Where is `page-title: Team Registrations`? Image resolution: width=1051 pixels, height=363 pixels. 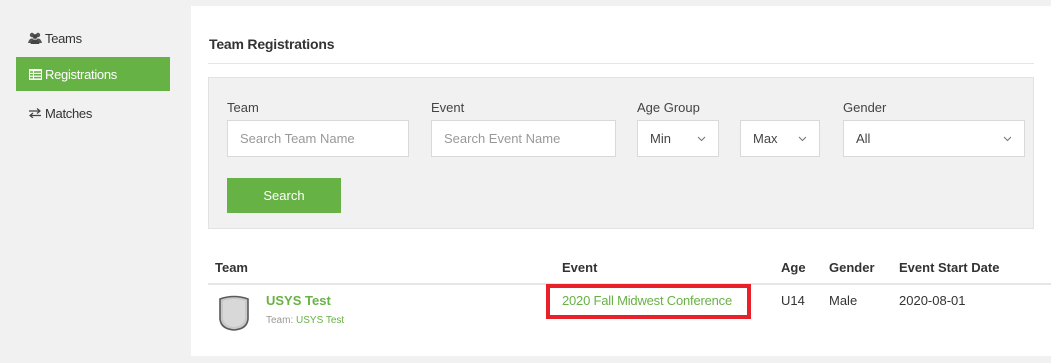 page-title: Team Registrations is located at coordinates (272, 44).